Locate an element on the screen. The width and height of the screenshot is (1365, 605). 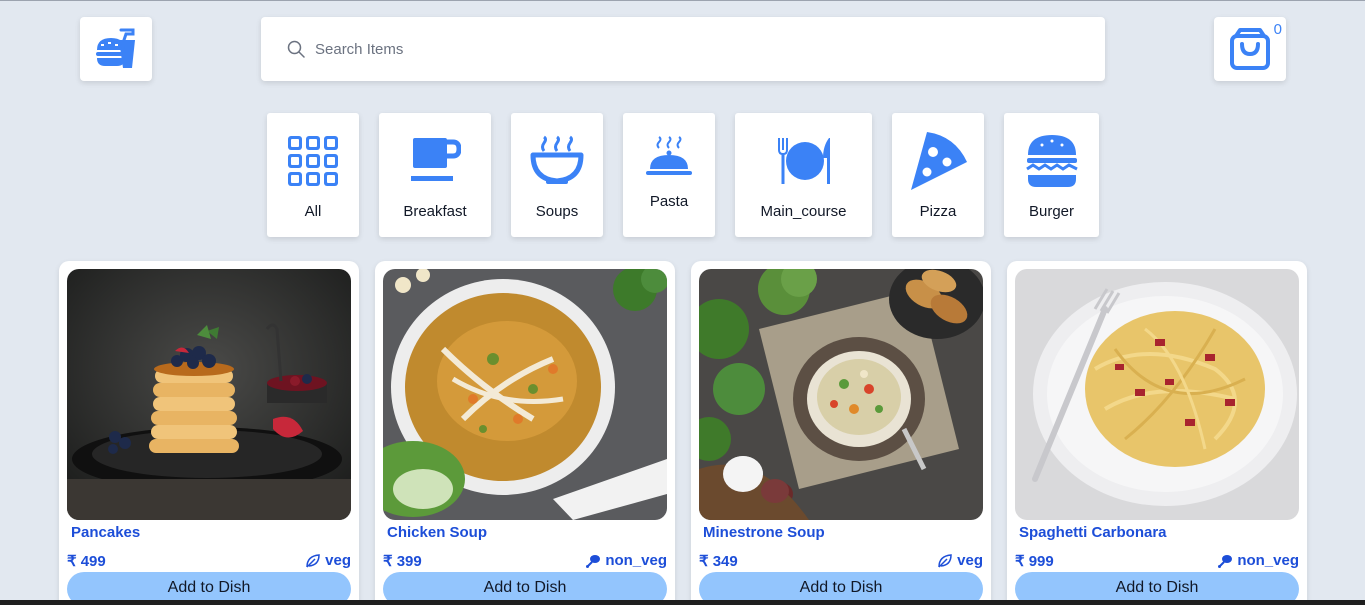
category-label: Breakfast is located at coordinates (435, 211).